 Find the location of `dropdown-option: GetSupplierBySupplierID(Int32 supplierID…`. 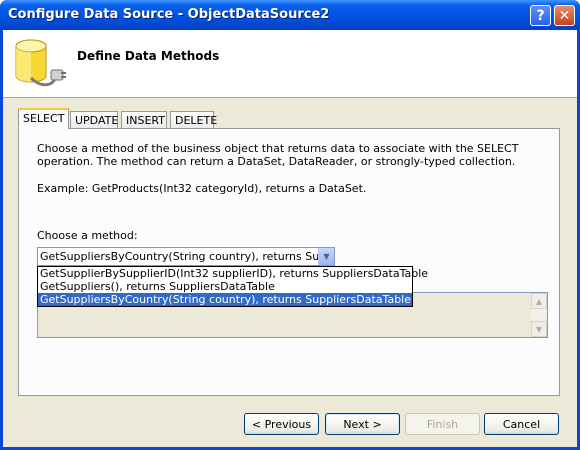

dropdown-option: GetSupplierBySupplierID(Int32 supplierID… is located at coordinates (233, 273).